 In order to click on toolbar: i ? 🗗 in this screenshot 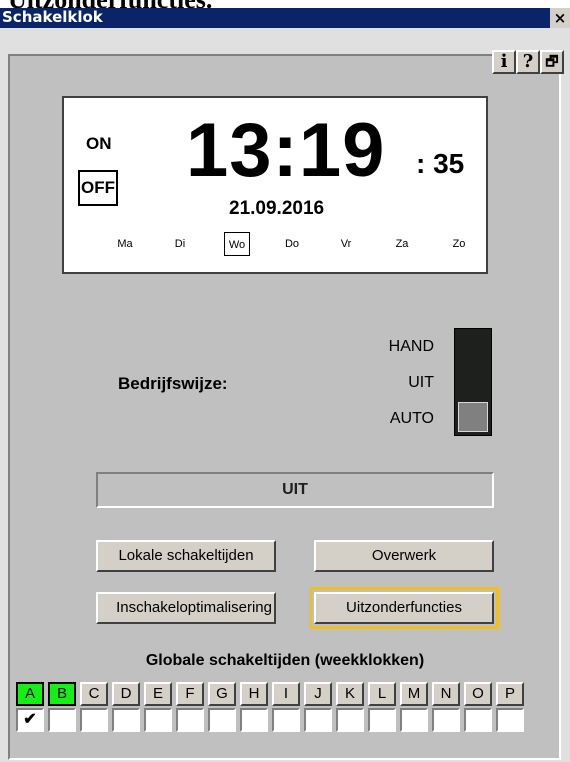, I will do `click(528, 63)`.